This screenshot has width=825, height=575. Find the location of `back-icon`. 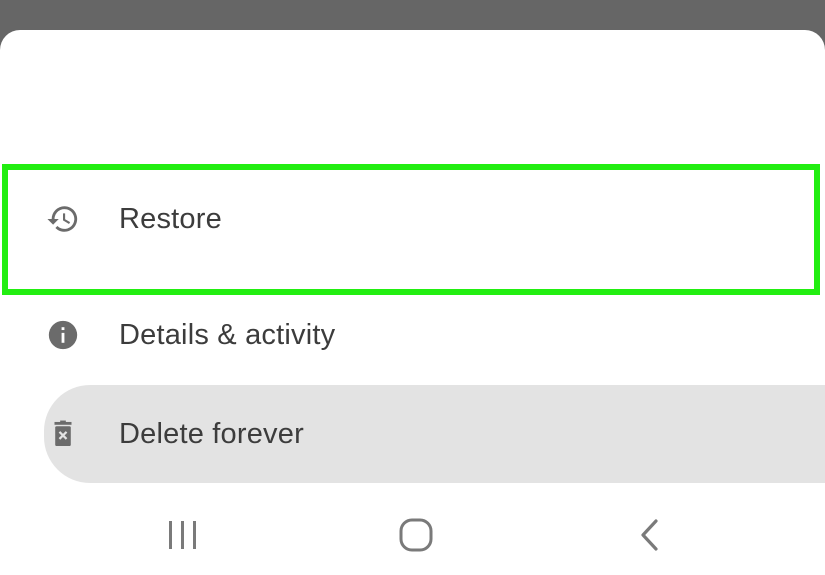

back-icon is located at coordinates (649, 537).